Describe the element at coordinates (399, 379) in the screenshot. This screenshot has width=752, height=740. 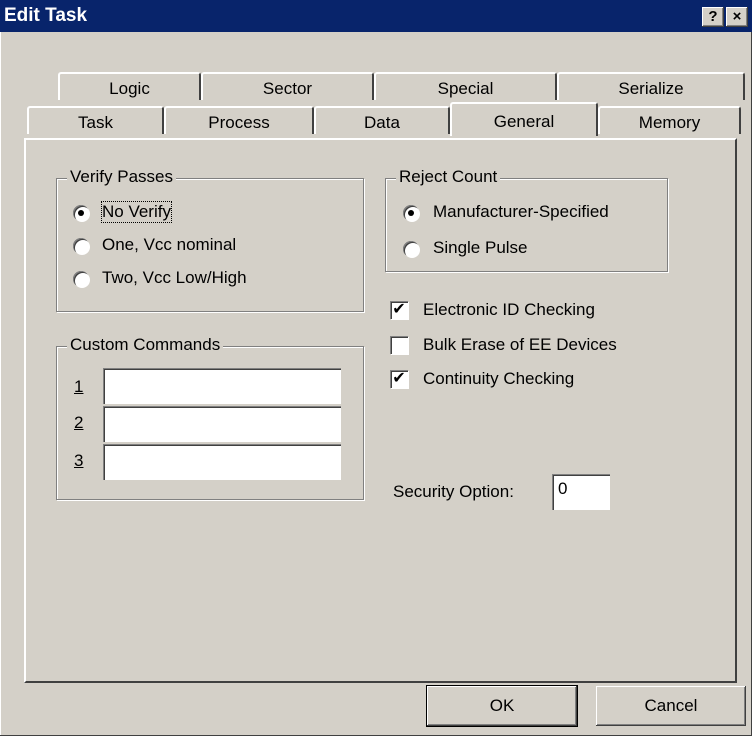
I see `continuity-checkbox: ✔` at that location.